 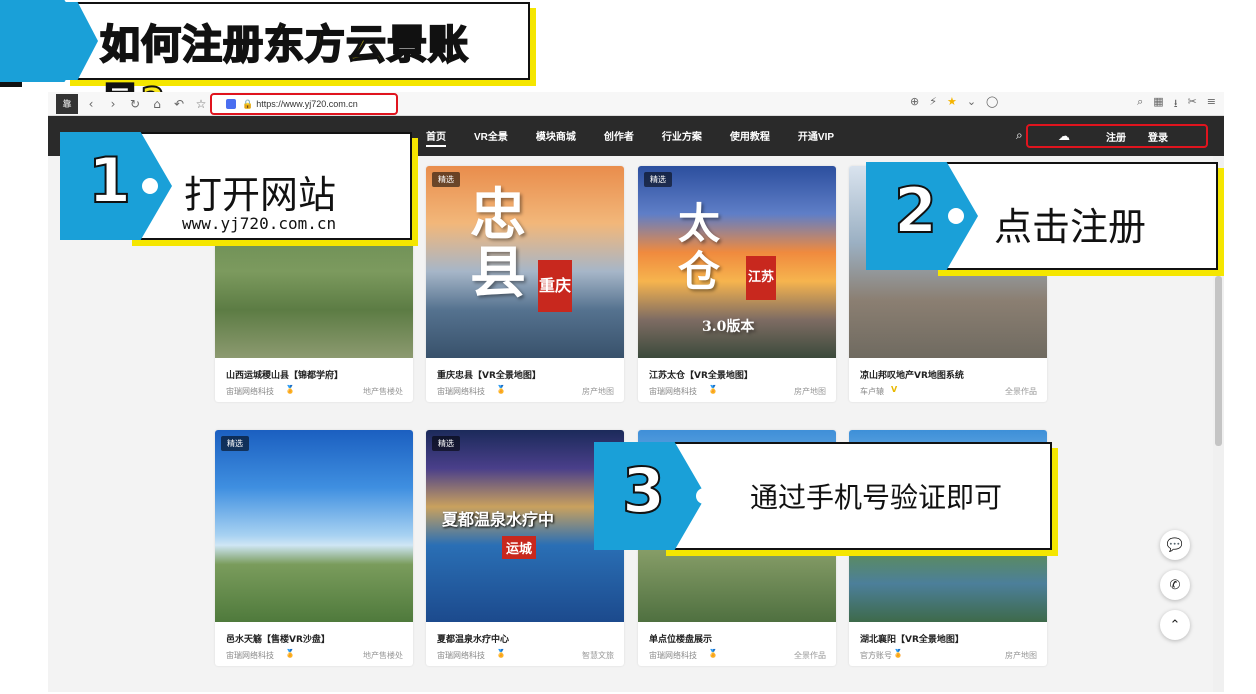 What do you see at coordinates (1140, 104) in the screenshot?
I see `search-icon: ⌕` at bounding box center [1140, 104].